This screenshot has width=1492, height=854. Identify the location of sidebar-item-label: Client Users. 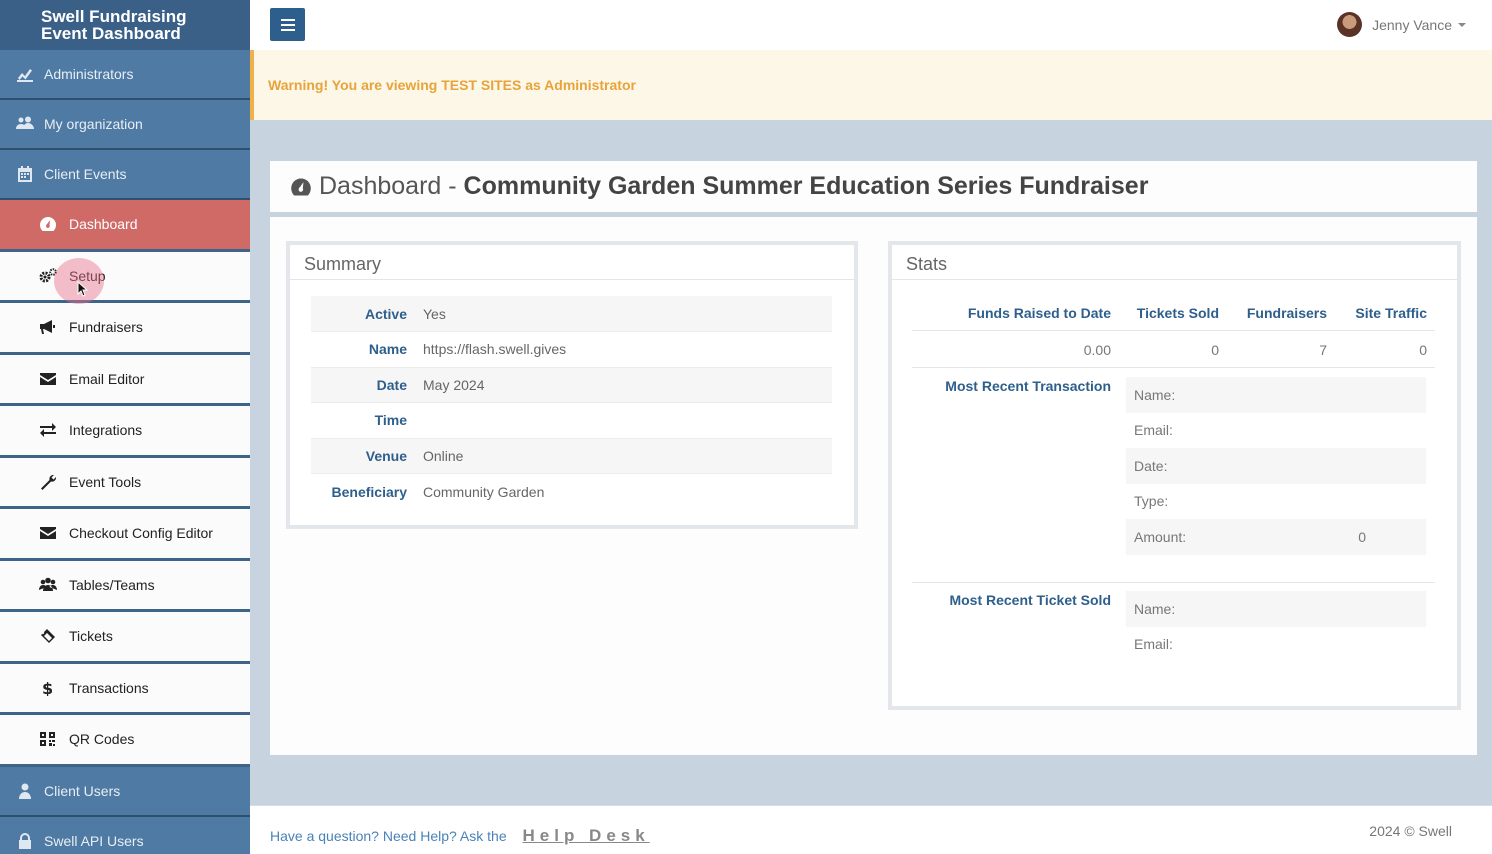
(82, 790).